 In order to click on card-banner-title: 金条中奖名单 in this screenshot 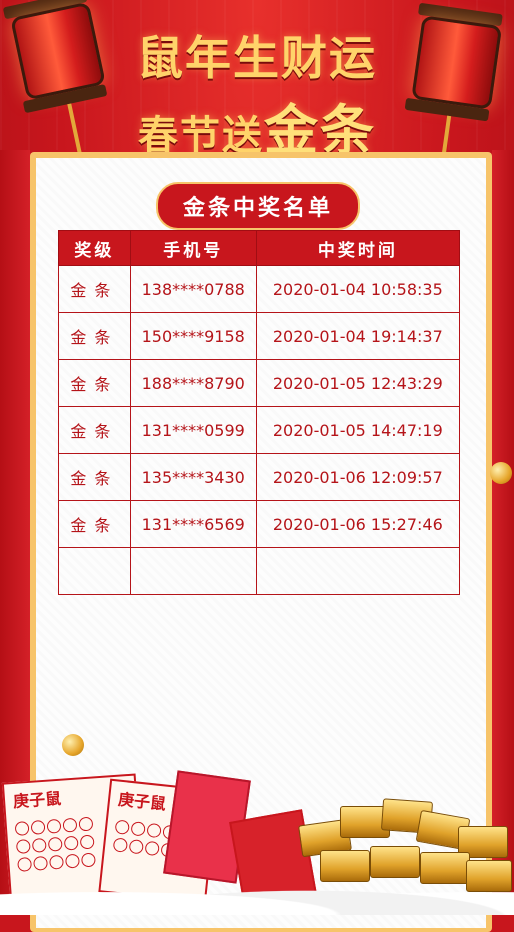, I will do `click(257, 208)`.